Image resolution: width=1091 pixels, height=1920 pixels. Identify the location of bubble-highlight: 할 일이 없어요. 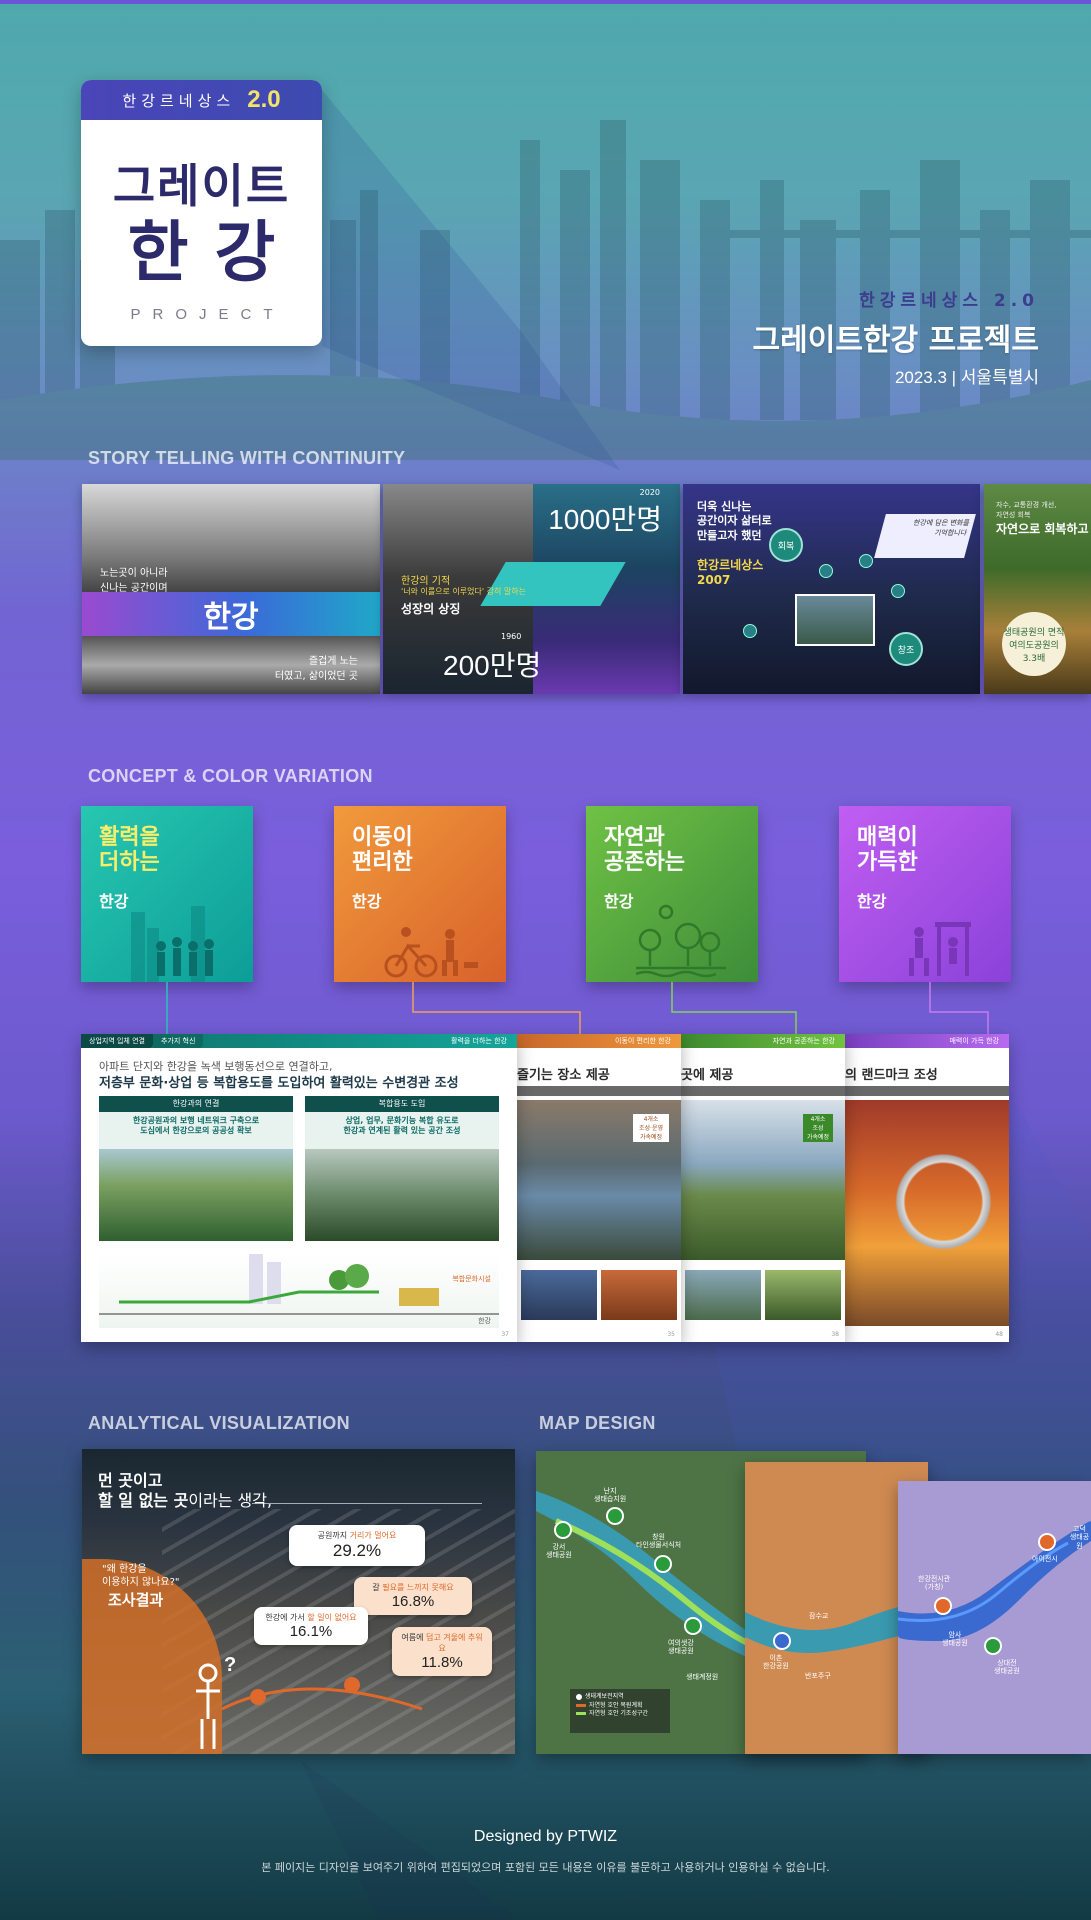
(332, 1617).